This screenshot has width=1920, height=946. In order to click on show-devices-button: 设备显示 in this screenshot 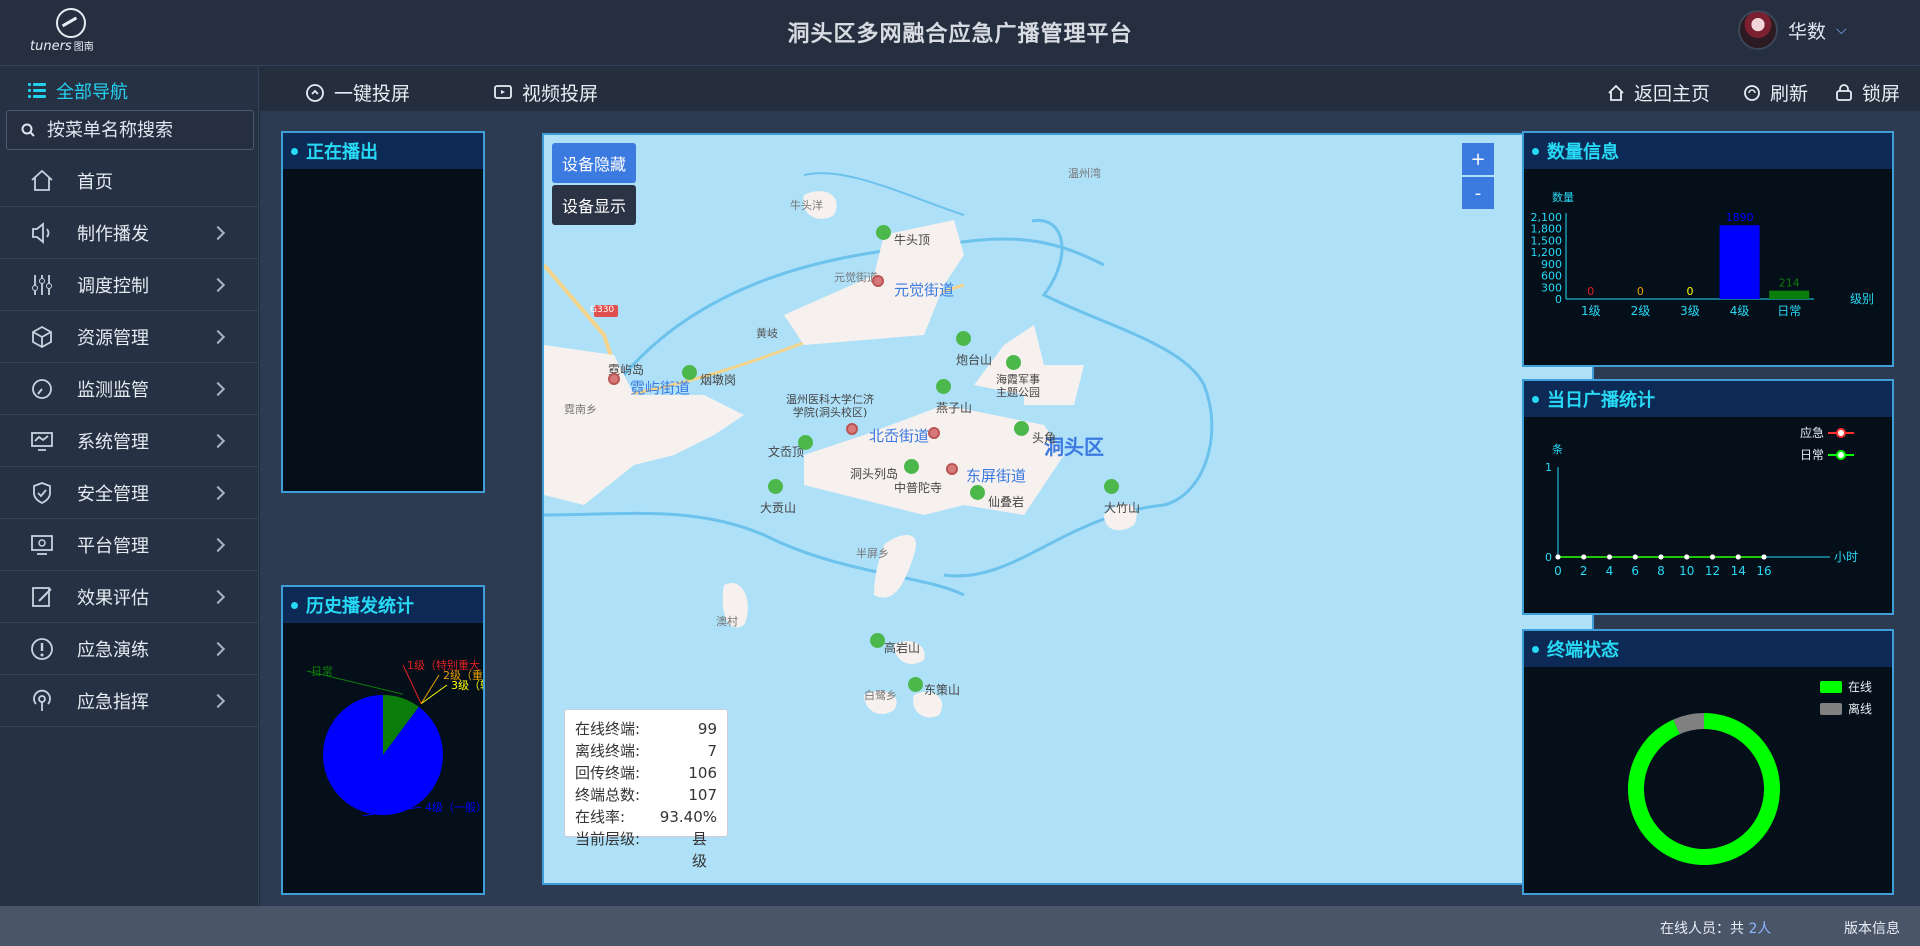, I will do `click(594, 205)`.